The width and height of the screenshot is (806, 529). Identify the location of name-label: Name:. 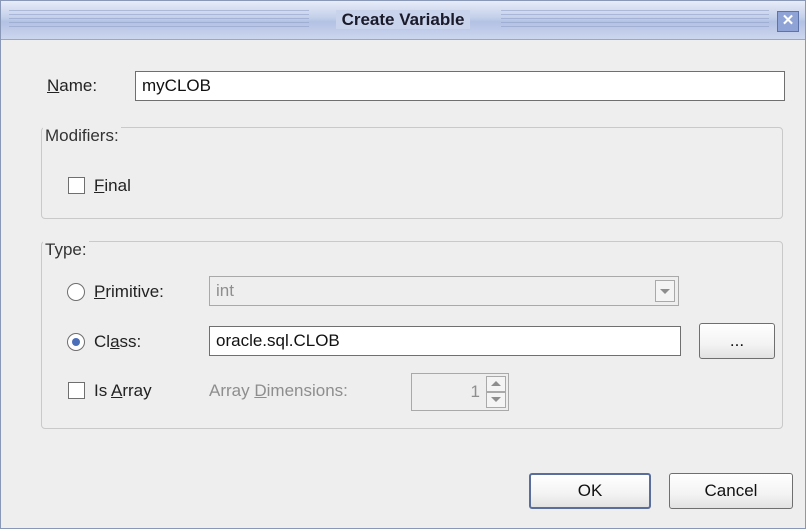
(72, 85).